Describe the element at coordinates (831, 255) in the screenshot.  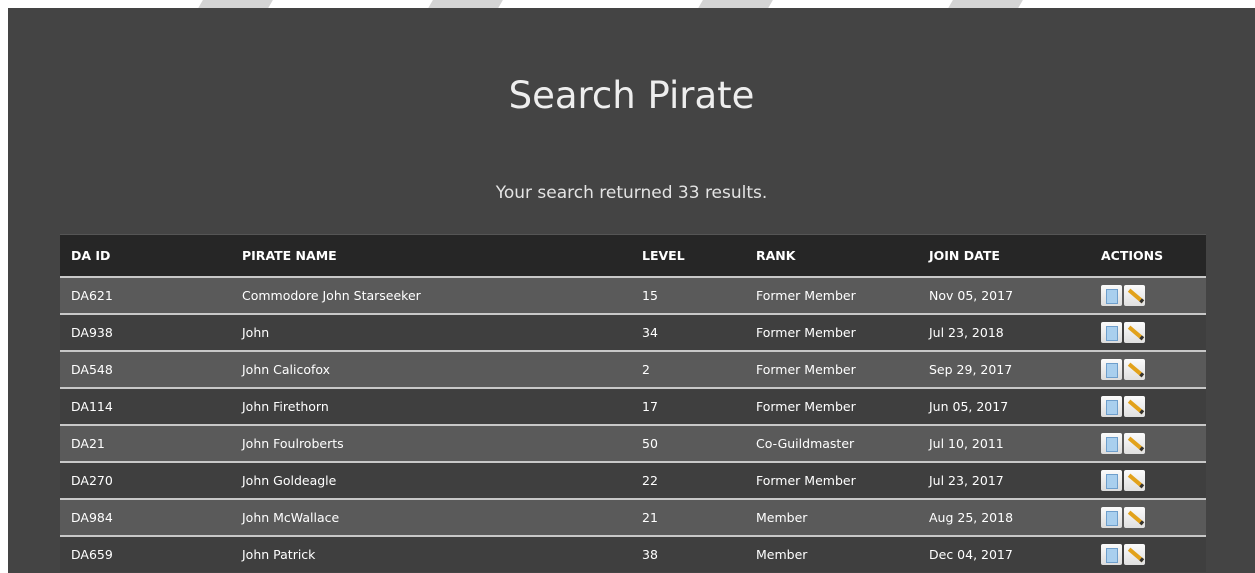
I see `column-header-rank: RANK` at that location.